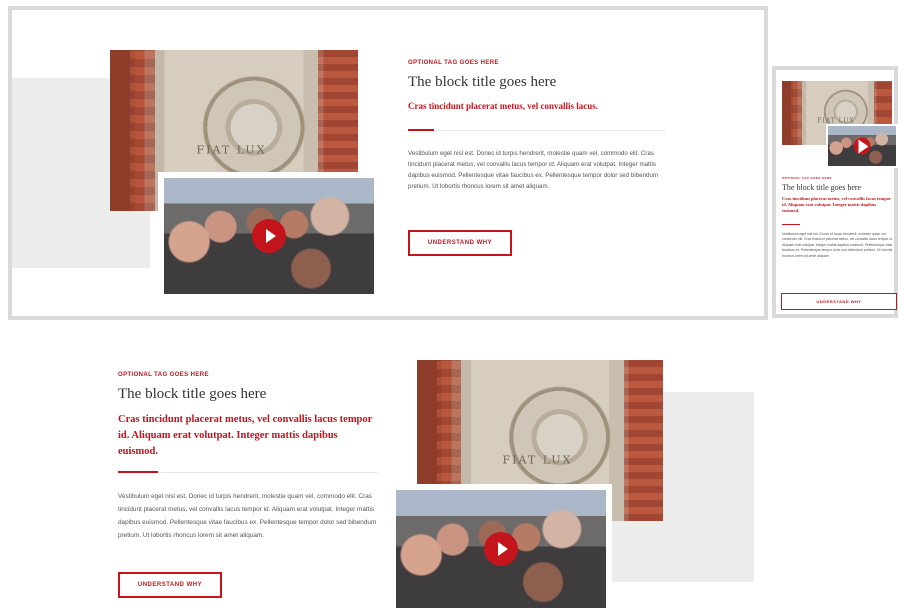  What do you see at coordinates (482, 82) in the screenshot?
I see `title-top: The block title goes here` at bounding box center [482, 82].